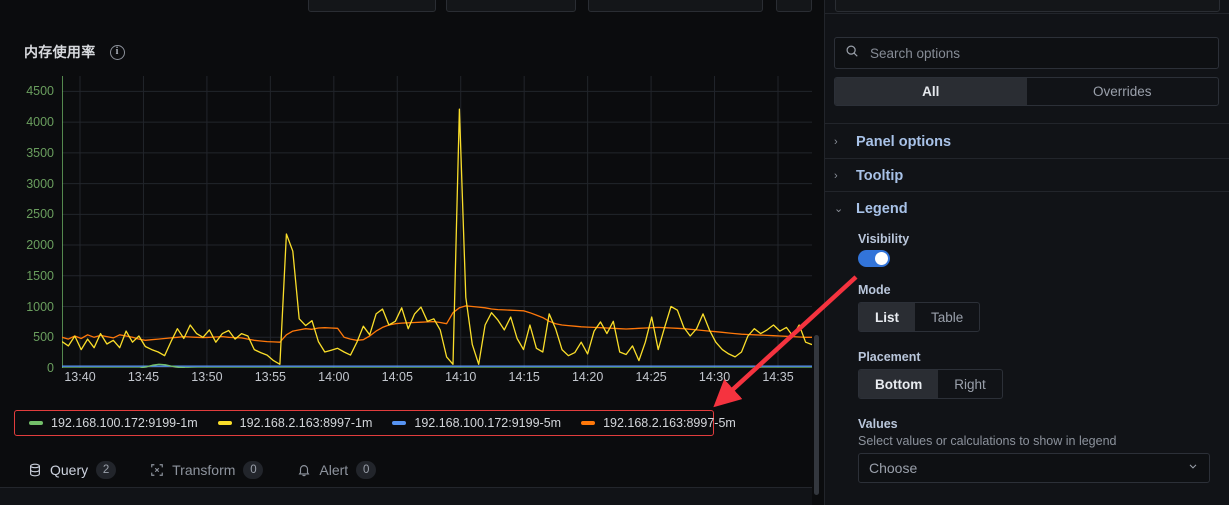  Describe the element at coordinates (143, 377) in the screenshot. I see `x-axis-tick-label: 13:45` at that location.